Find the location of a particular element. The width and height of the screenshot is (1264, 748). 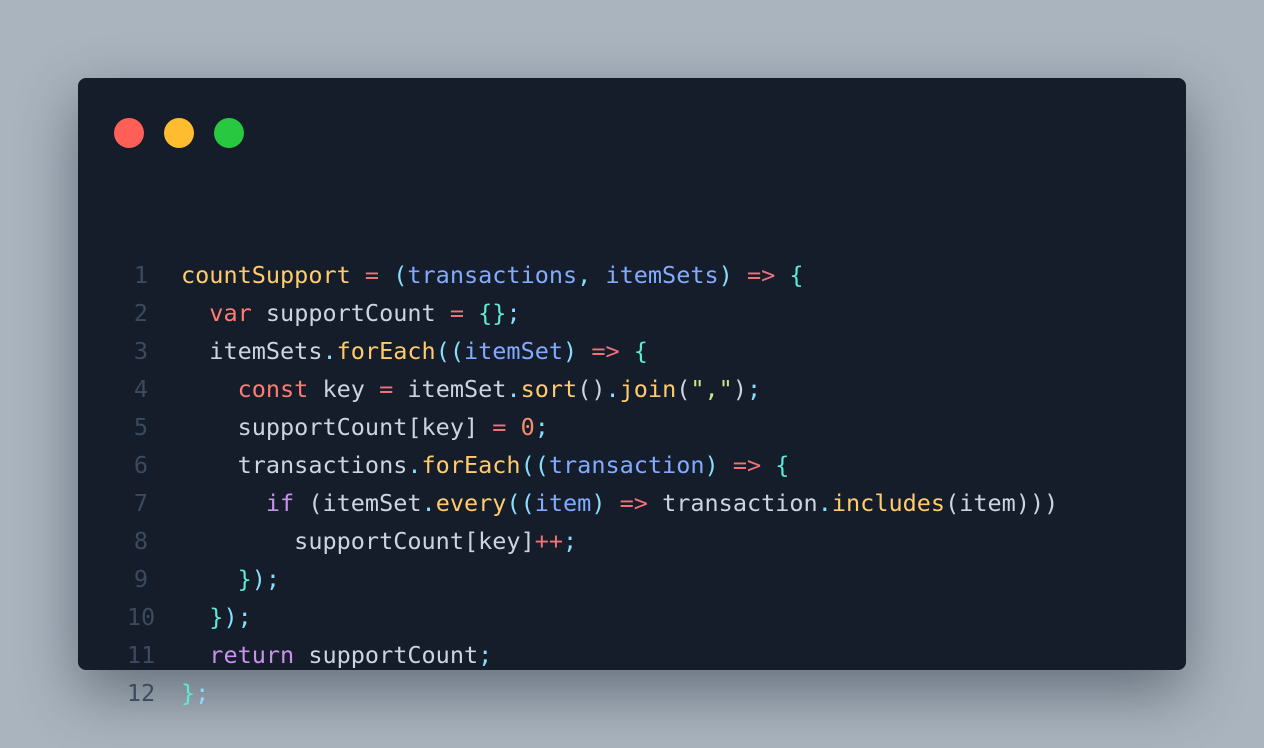

code-text: supportCount[key]++; is located at coordinates (379, 541).